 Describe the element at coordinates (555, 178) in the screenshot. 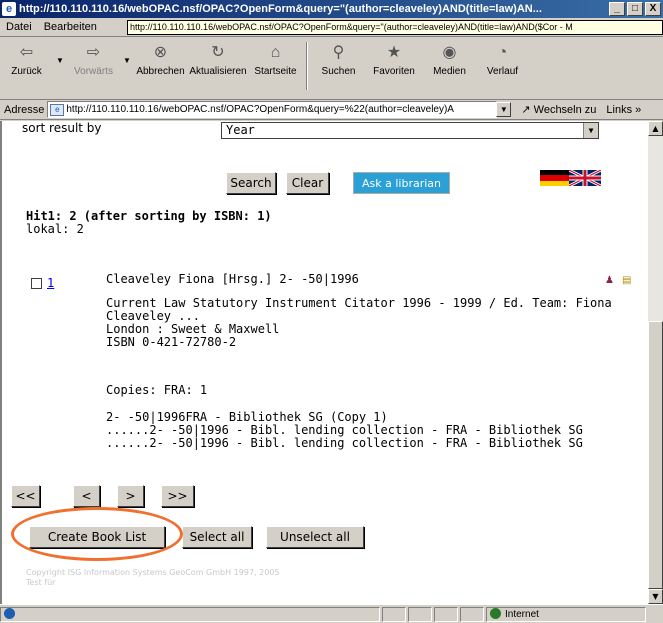

I see `german-flag-icon` at that location.